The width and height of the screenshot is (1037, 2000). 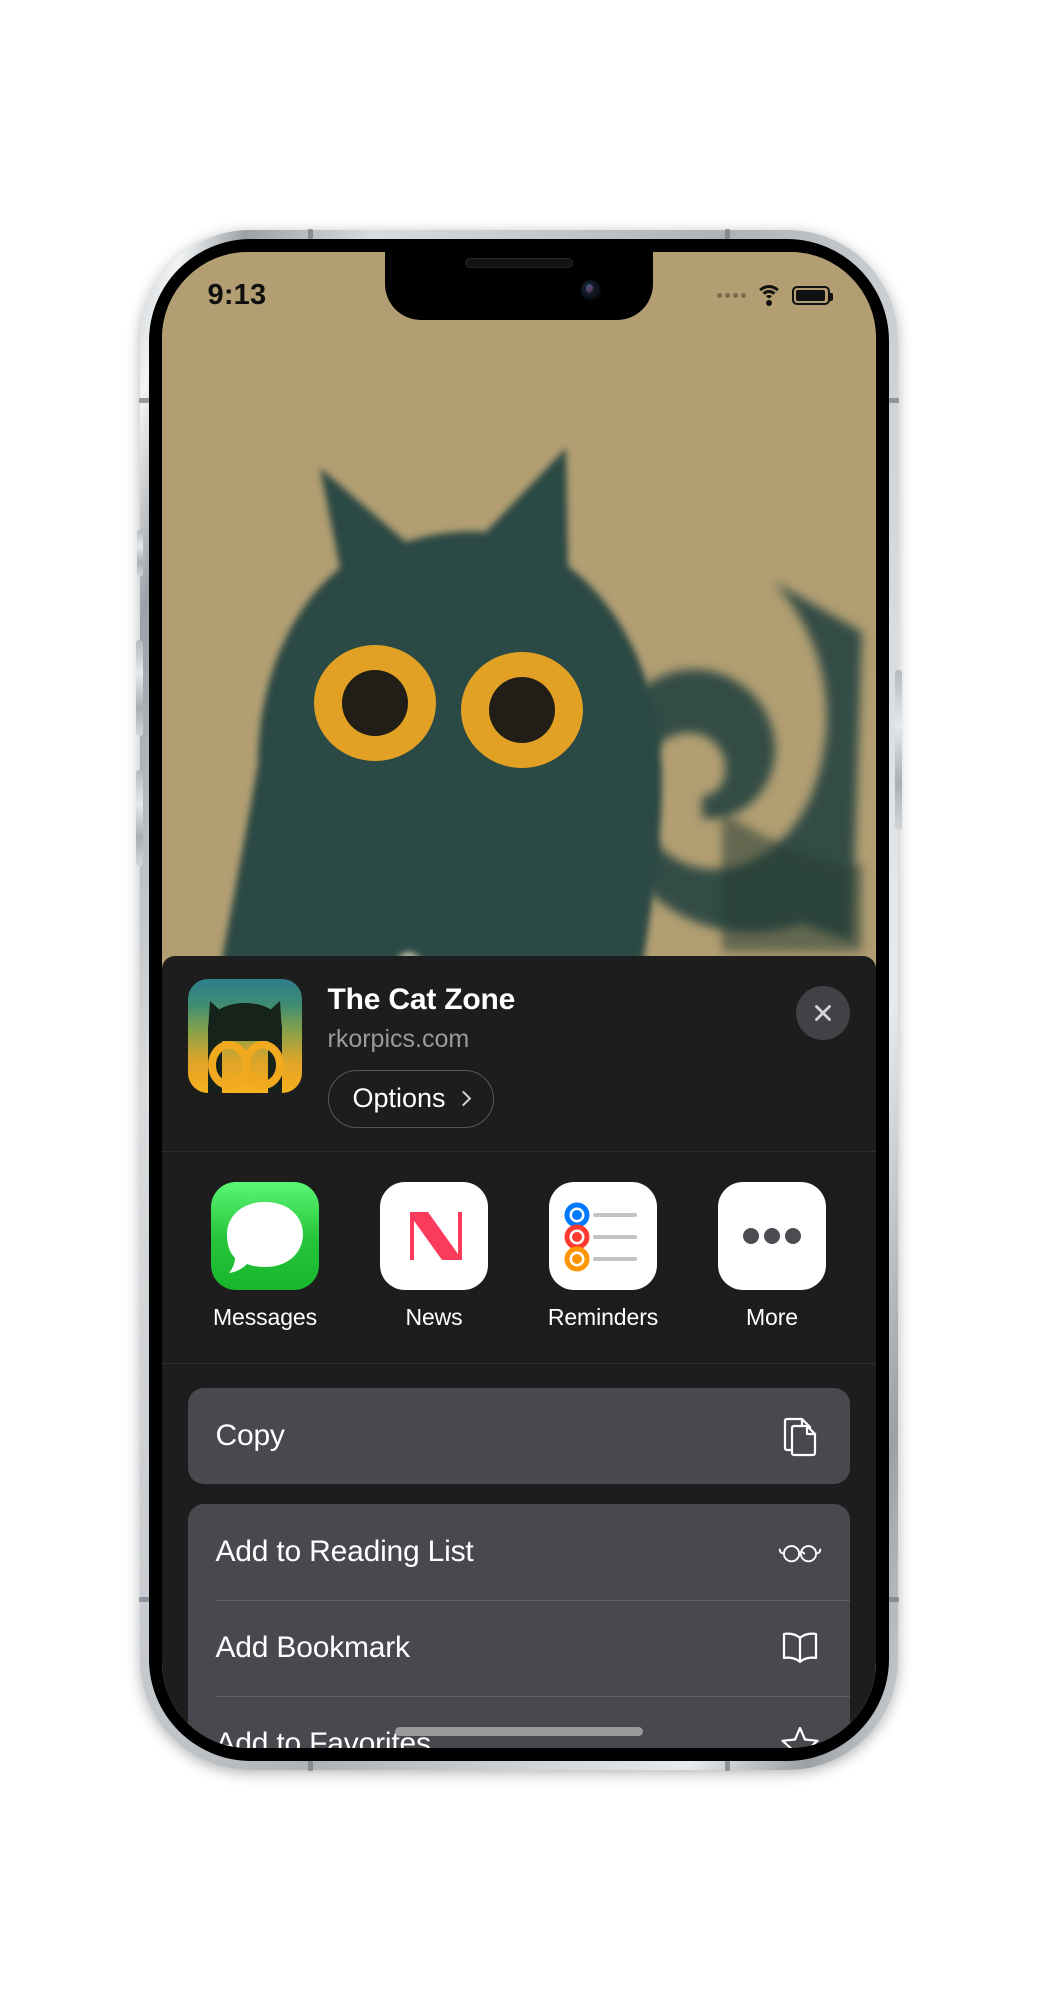 What do you see at coordinates (603, 1317) in the screenshot?
I see `app-label: Reminders` at bounding box center [603, 1317].